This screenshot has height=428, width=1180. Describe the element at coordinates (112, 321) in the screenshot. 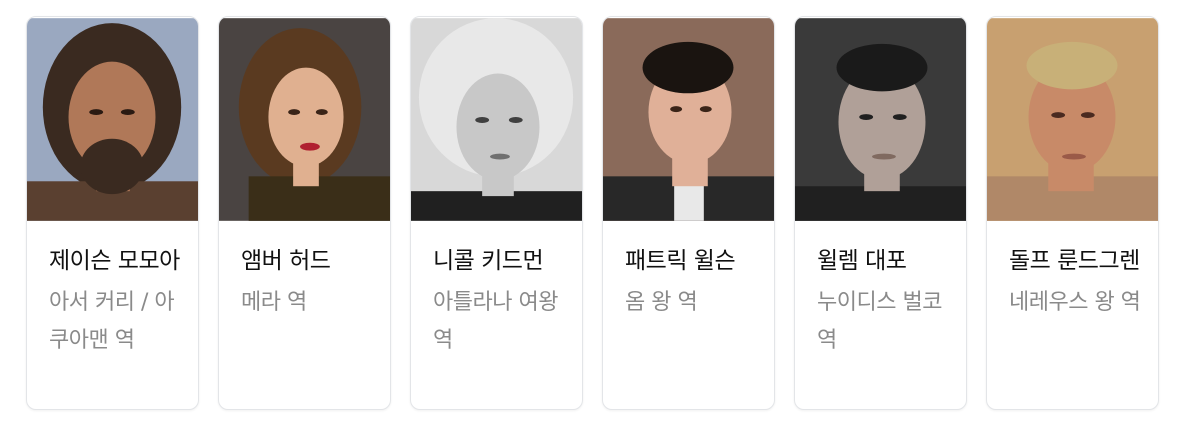

I see `character-role: 아서 커리 / 아쿠아맨 역` at that location.